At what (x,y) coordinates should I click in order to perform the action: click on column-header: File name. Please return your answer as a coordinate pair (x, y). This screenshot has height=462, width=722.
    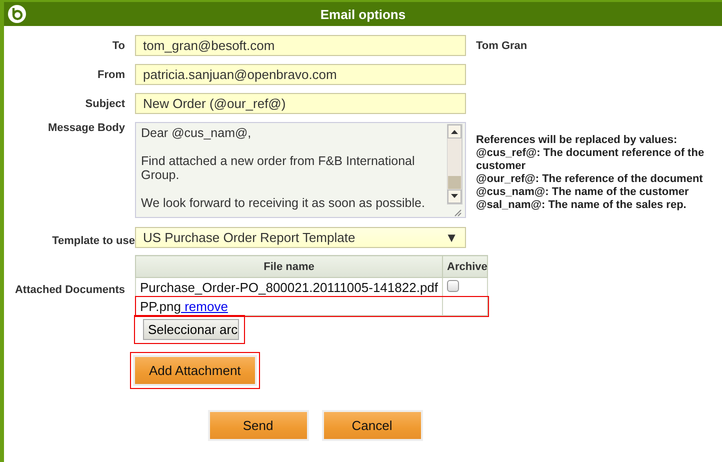
    Looking at the image, I should click on (289, 267).